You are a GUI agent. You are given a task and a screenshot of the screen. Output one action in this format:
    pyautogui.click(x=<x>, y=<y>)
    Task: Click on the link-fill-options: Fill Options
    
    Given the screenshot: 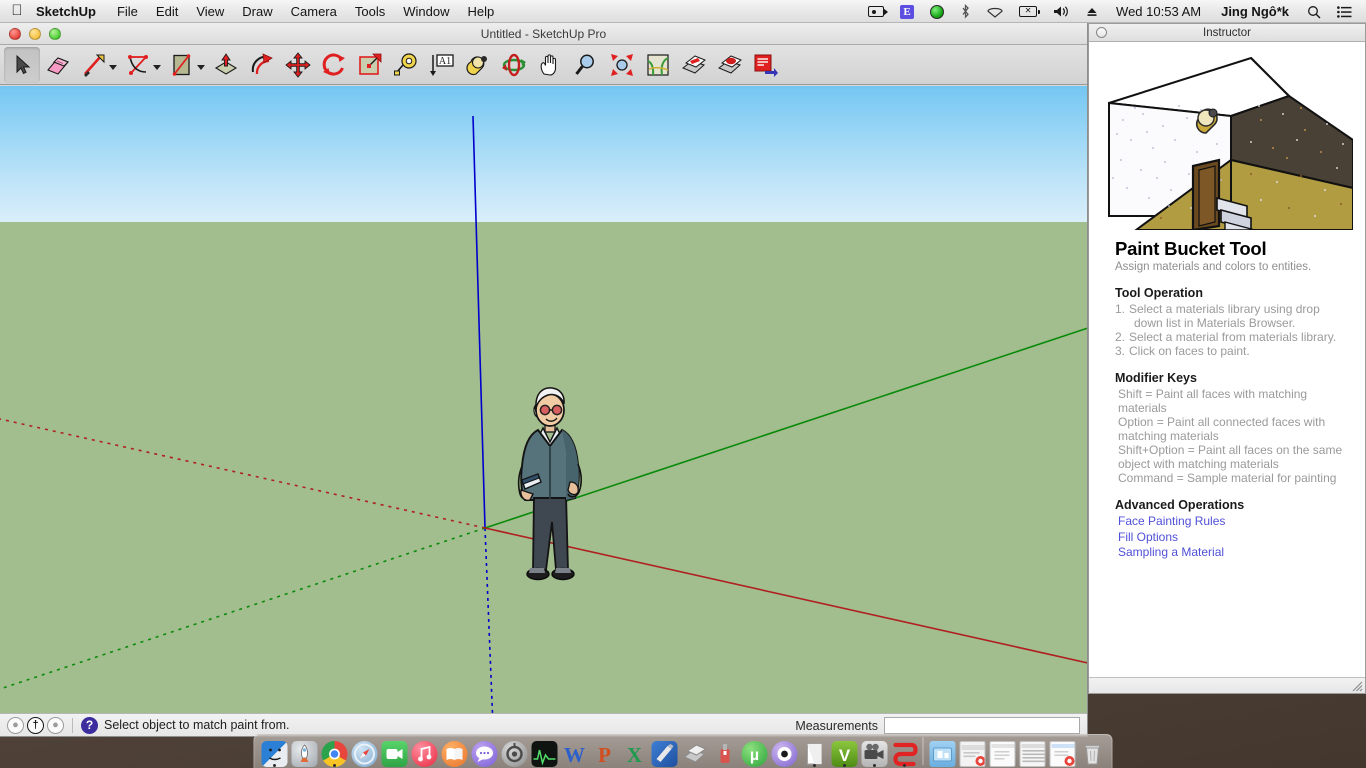 What is the action you would take?
    pyautogui.click(x=1233, y=538)
    